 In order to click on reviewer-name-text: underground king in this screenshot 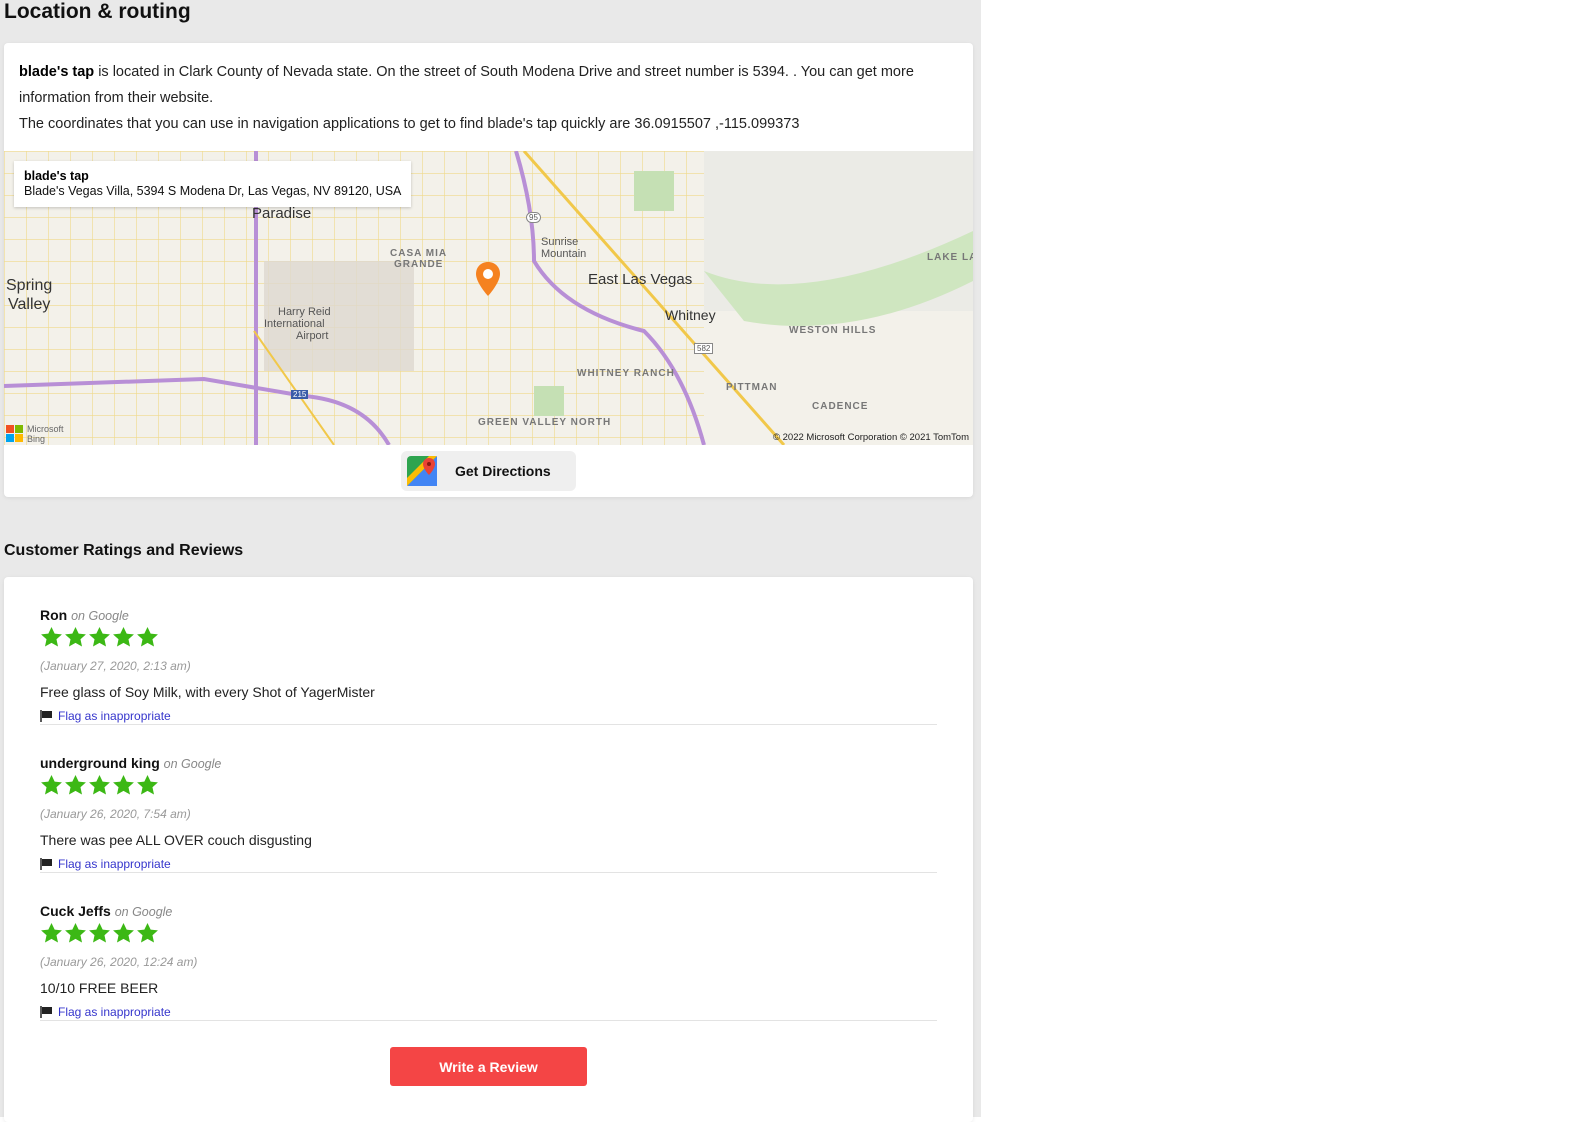, I will do `click(100, 763)`.